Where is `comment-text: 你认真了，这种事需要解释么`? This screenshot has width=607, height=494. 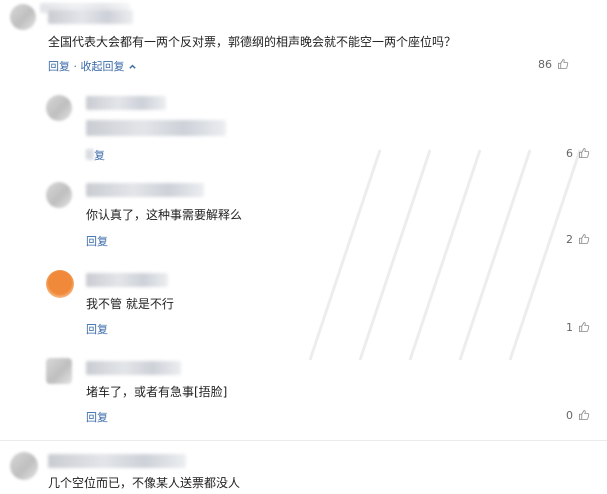
comment-text: 你认真了，这种事需要解释么 is located at coordinates (164, 215).